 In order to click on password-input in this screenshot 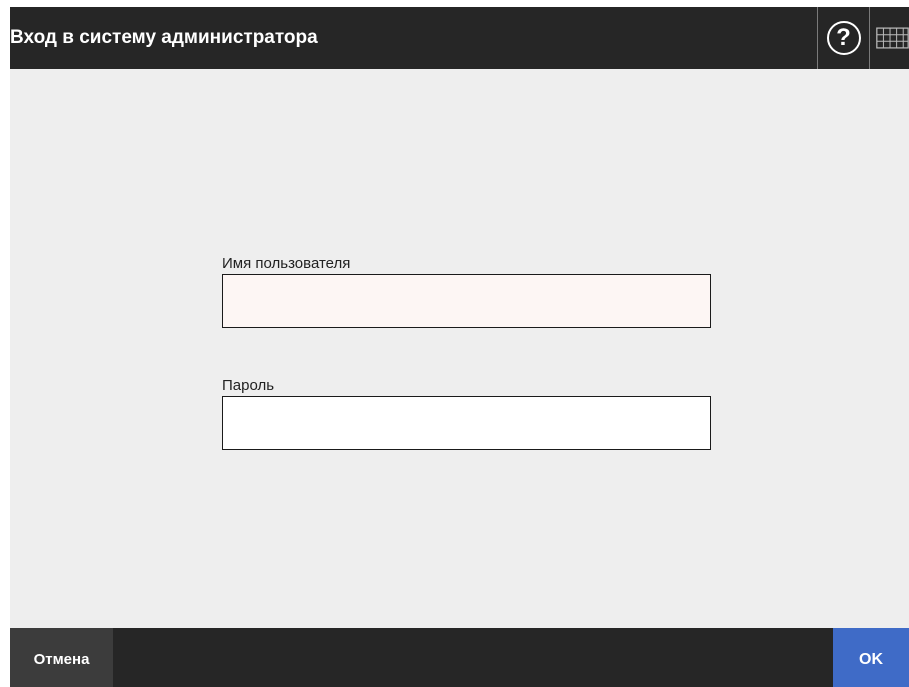, I will do `click(466, 423)`.